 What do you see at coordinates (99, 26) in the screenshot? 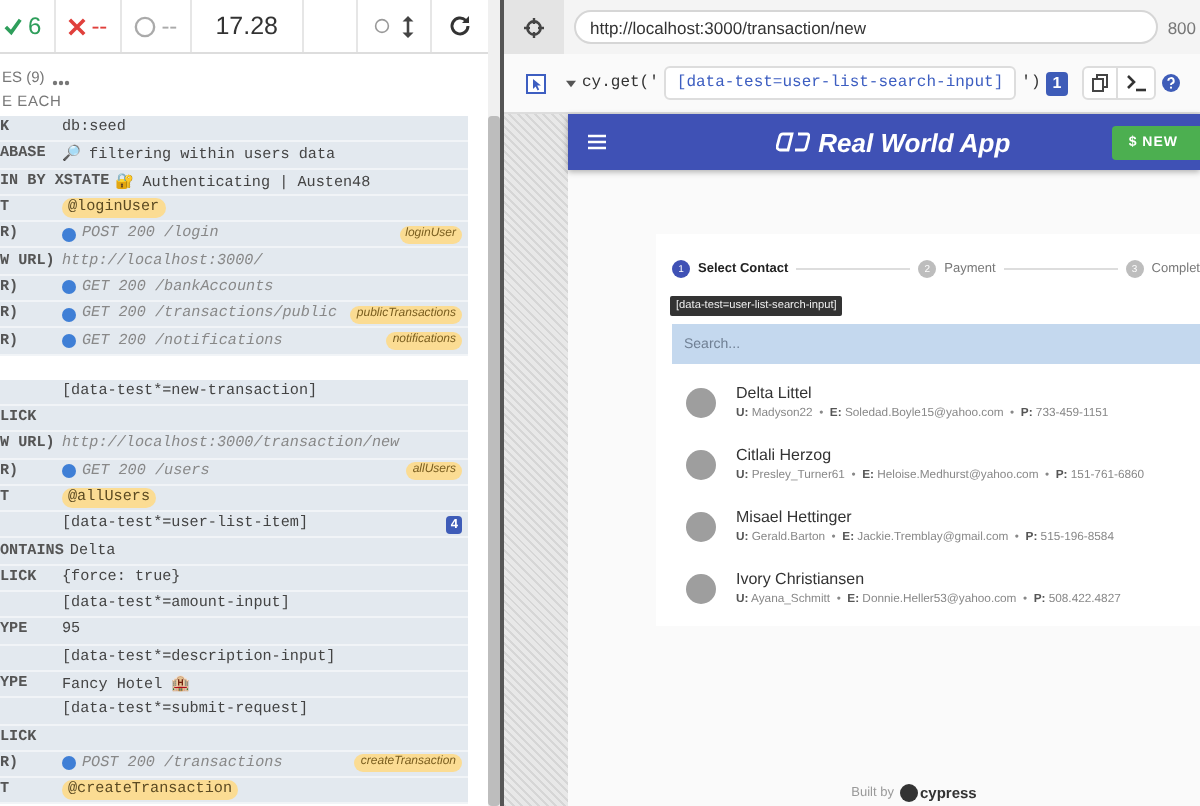
I see `failed-count: --` at bounding box center [99, 26].